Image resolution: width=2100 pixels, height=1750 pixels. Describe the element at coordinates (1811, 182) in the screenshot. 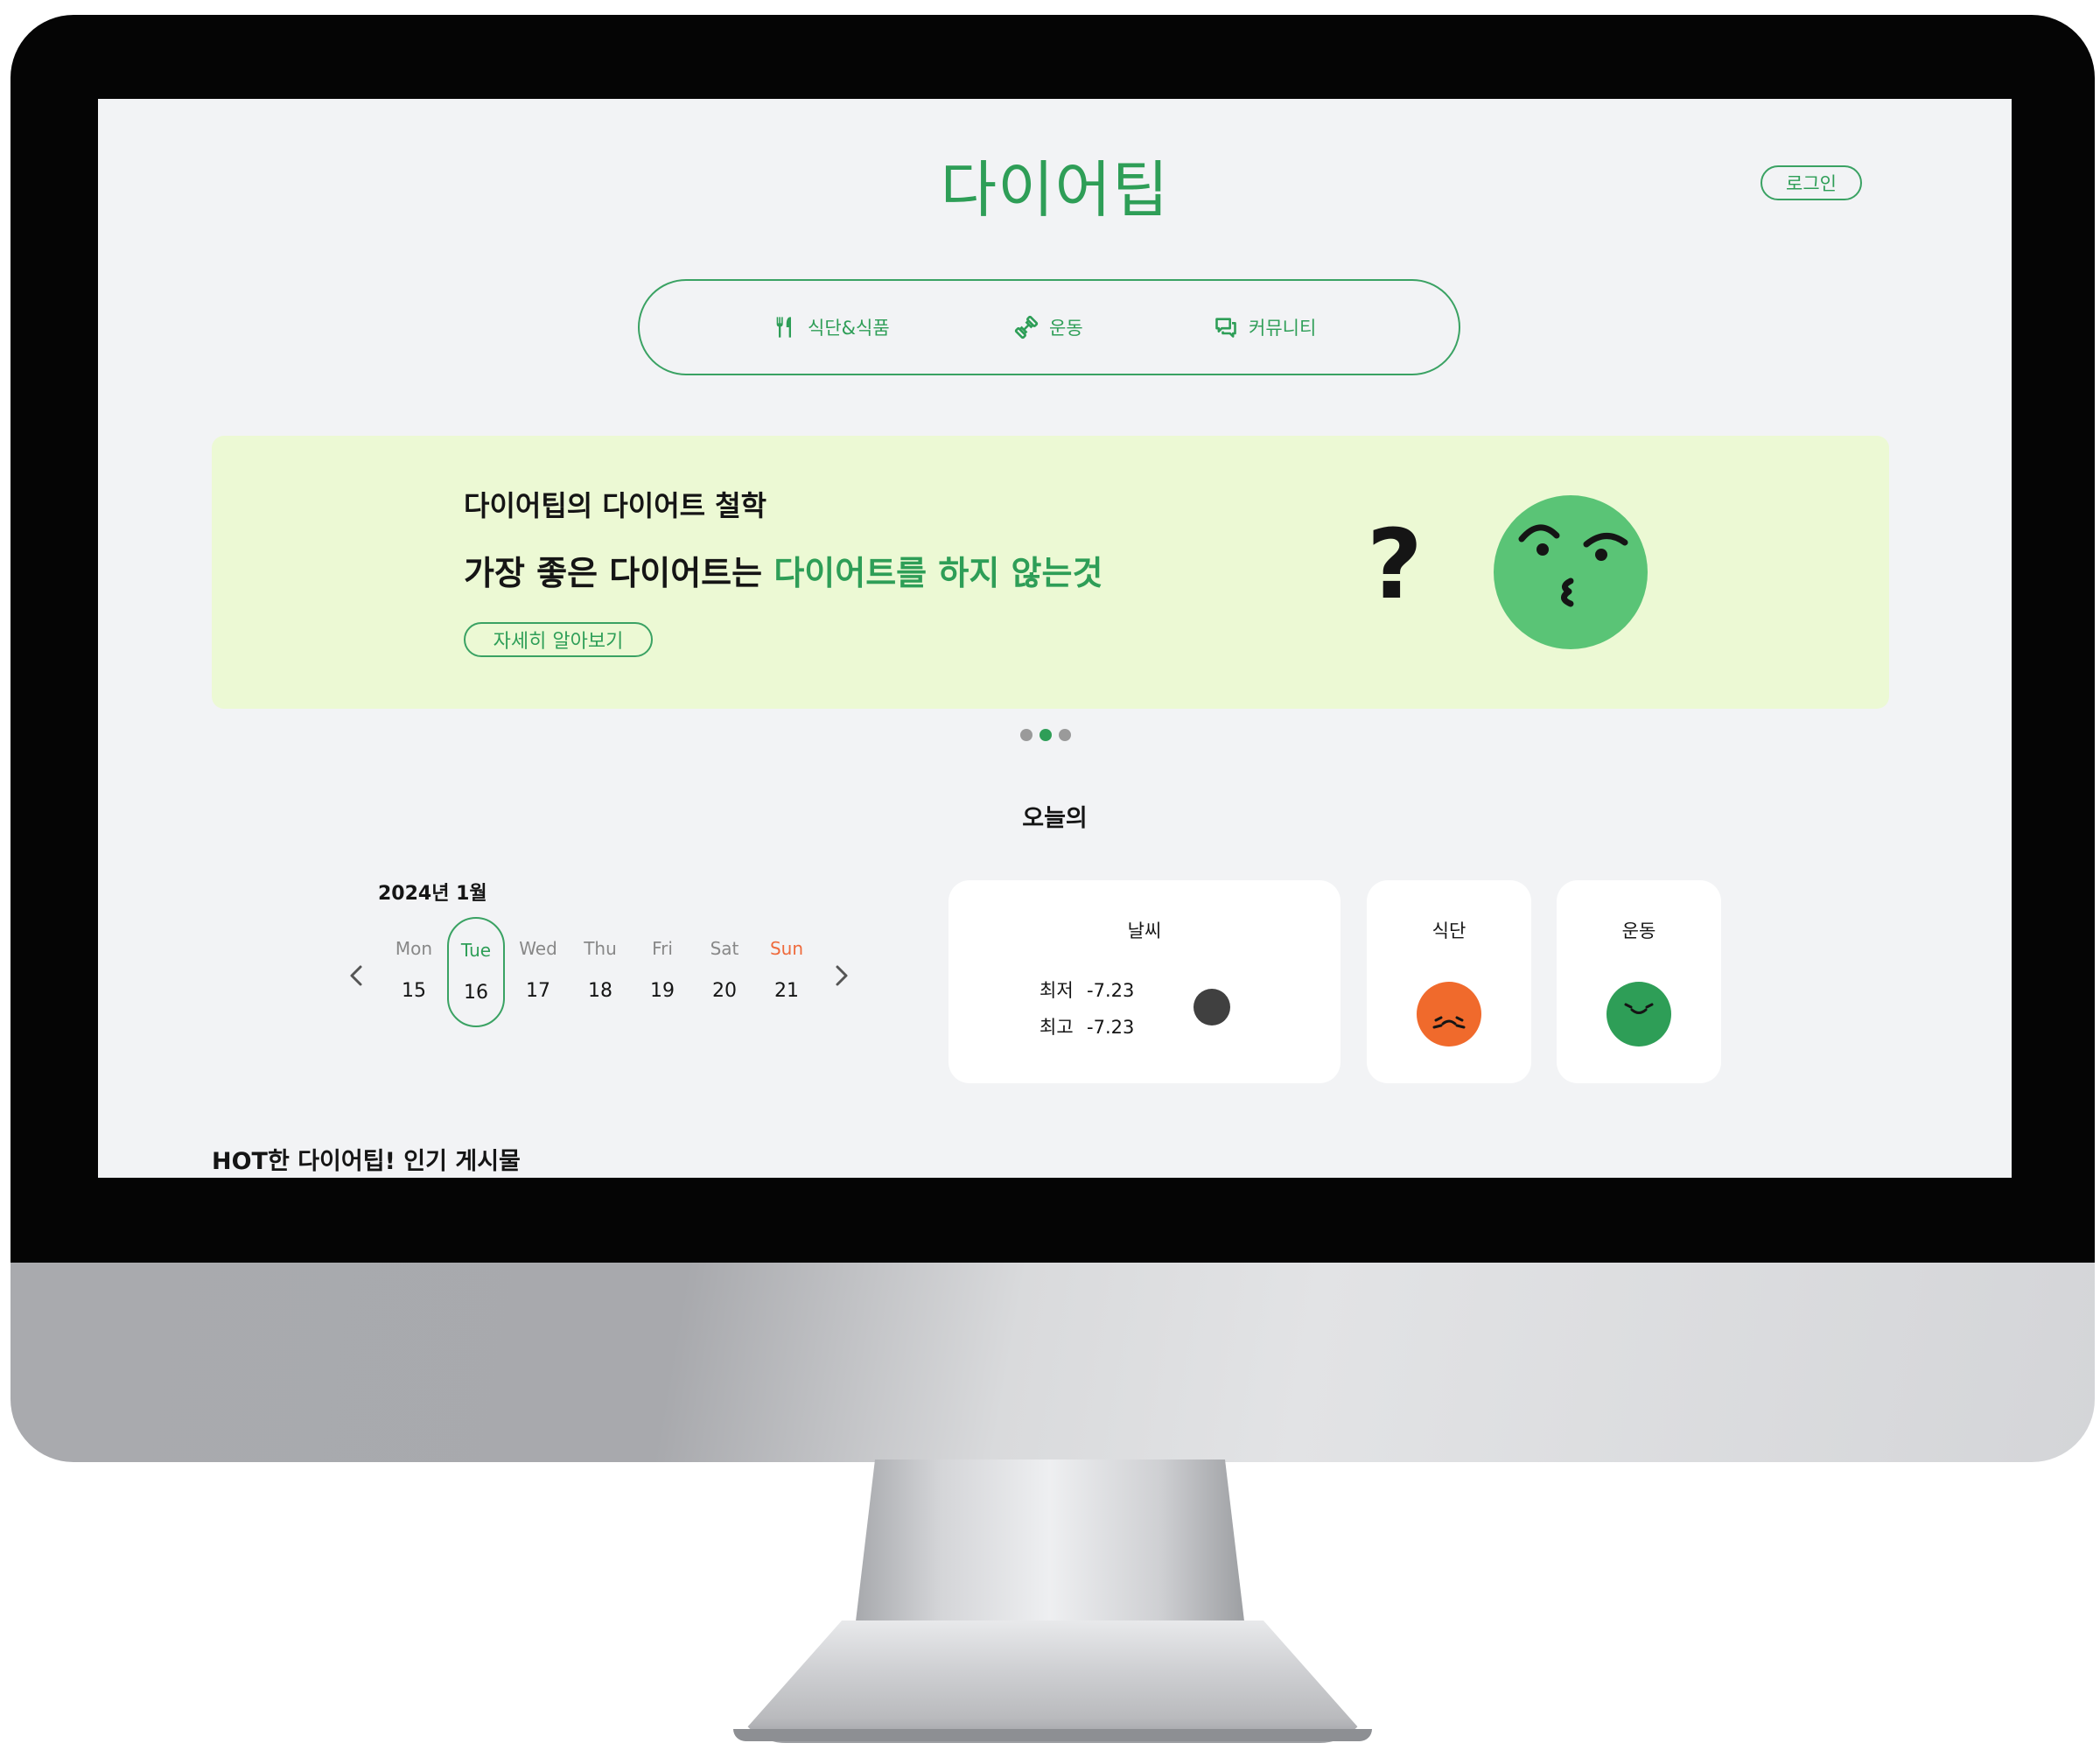

I see `login-button: 로그인` at that location.